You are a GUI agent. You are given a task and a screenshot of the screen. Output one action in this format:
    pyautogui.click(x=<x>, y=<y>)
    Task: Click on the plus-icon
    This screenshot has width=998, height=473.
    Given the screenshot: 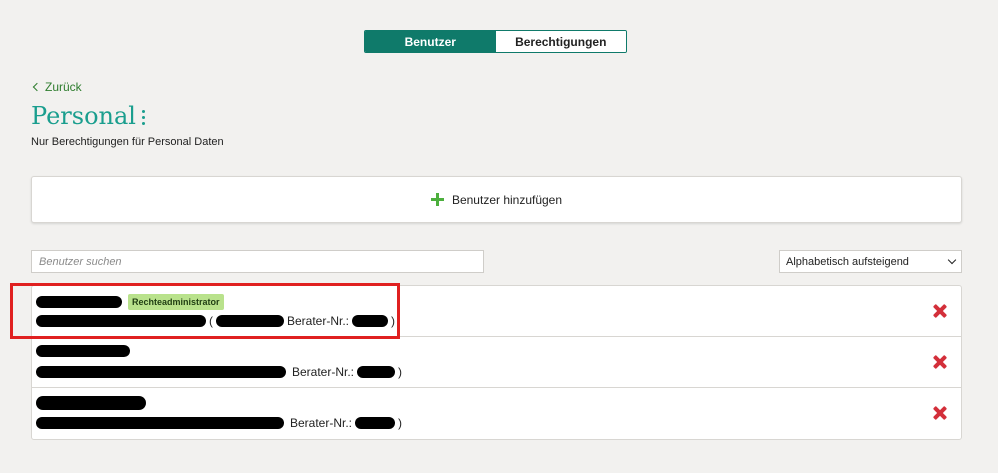 What is the action you would take?
    pyautogui.click(x=437, y=199)
    